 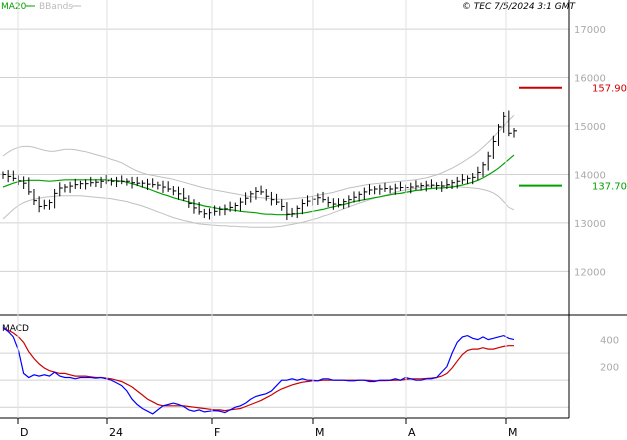 What do you see at coordinates (24, 432) in the screenshot?
I see `x-tick-label: D` at bounding box center [24, 432].